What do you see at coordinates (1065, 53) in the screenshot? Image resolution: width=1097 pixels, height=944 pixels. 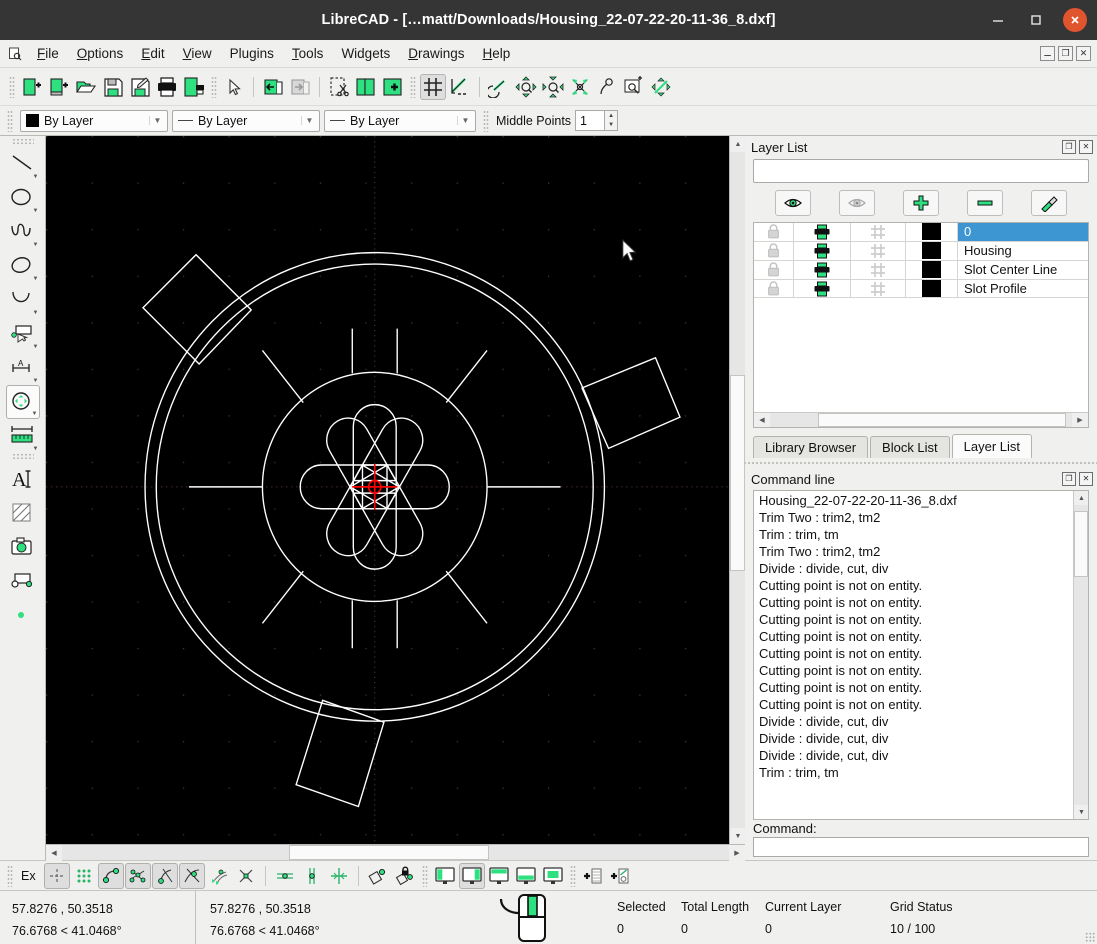 I see `mdi-restore-icon: ❐` at bounding box center [1065, 53].